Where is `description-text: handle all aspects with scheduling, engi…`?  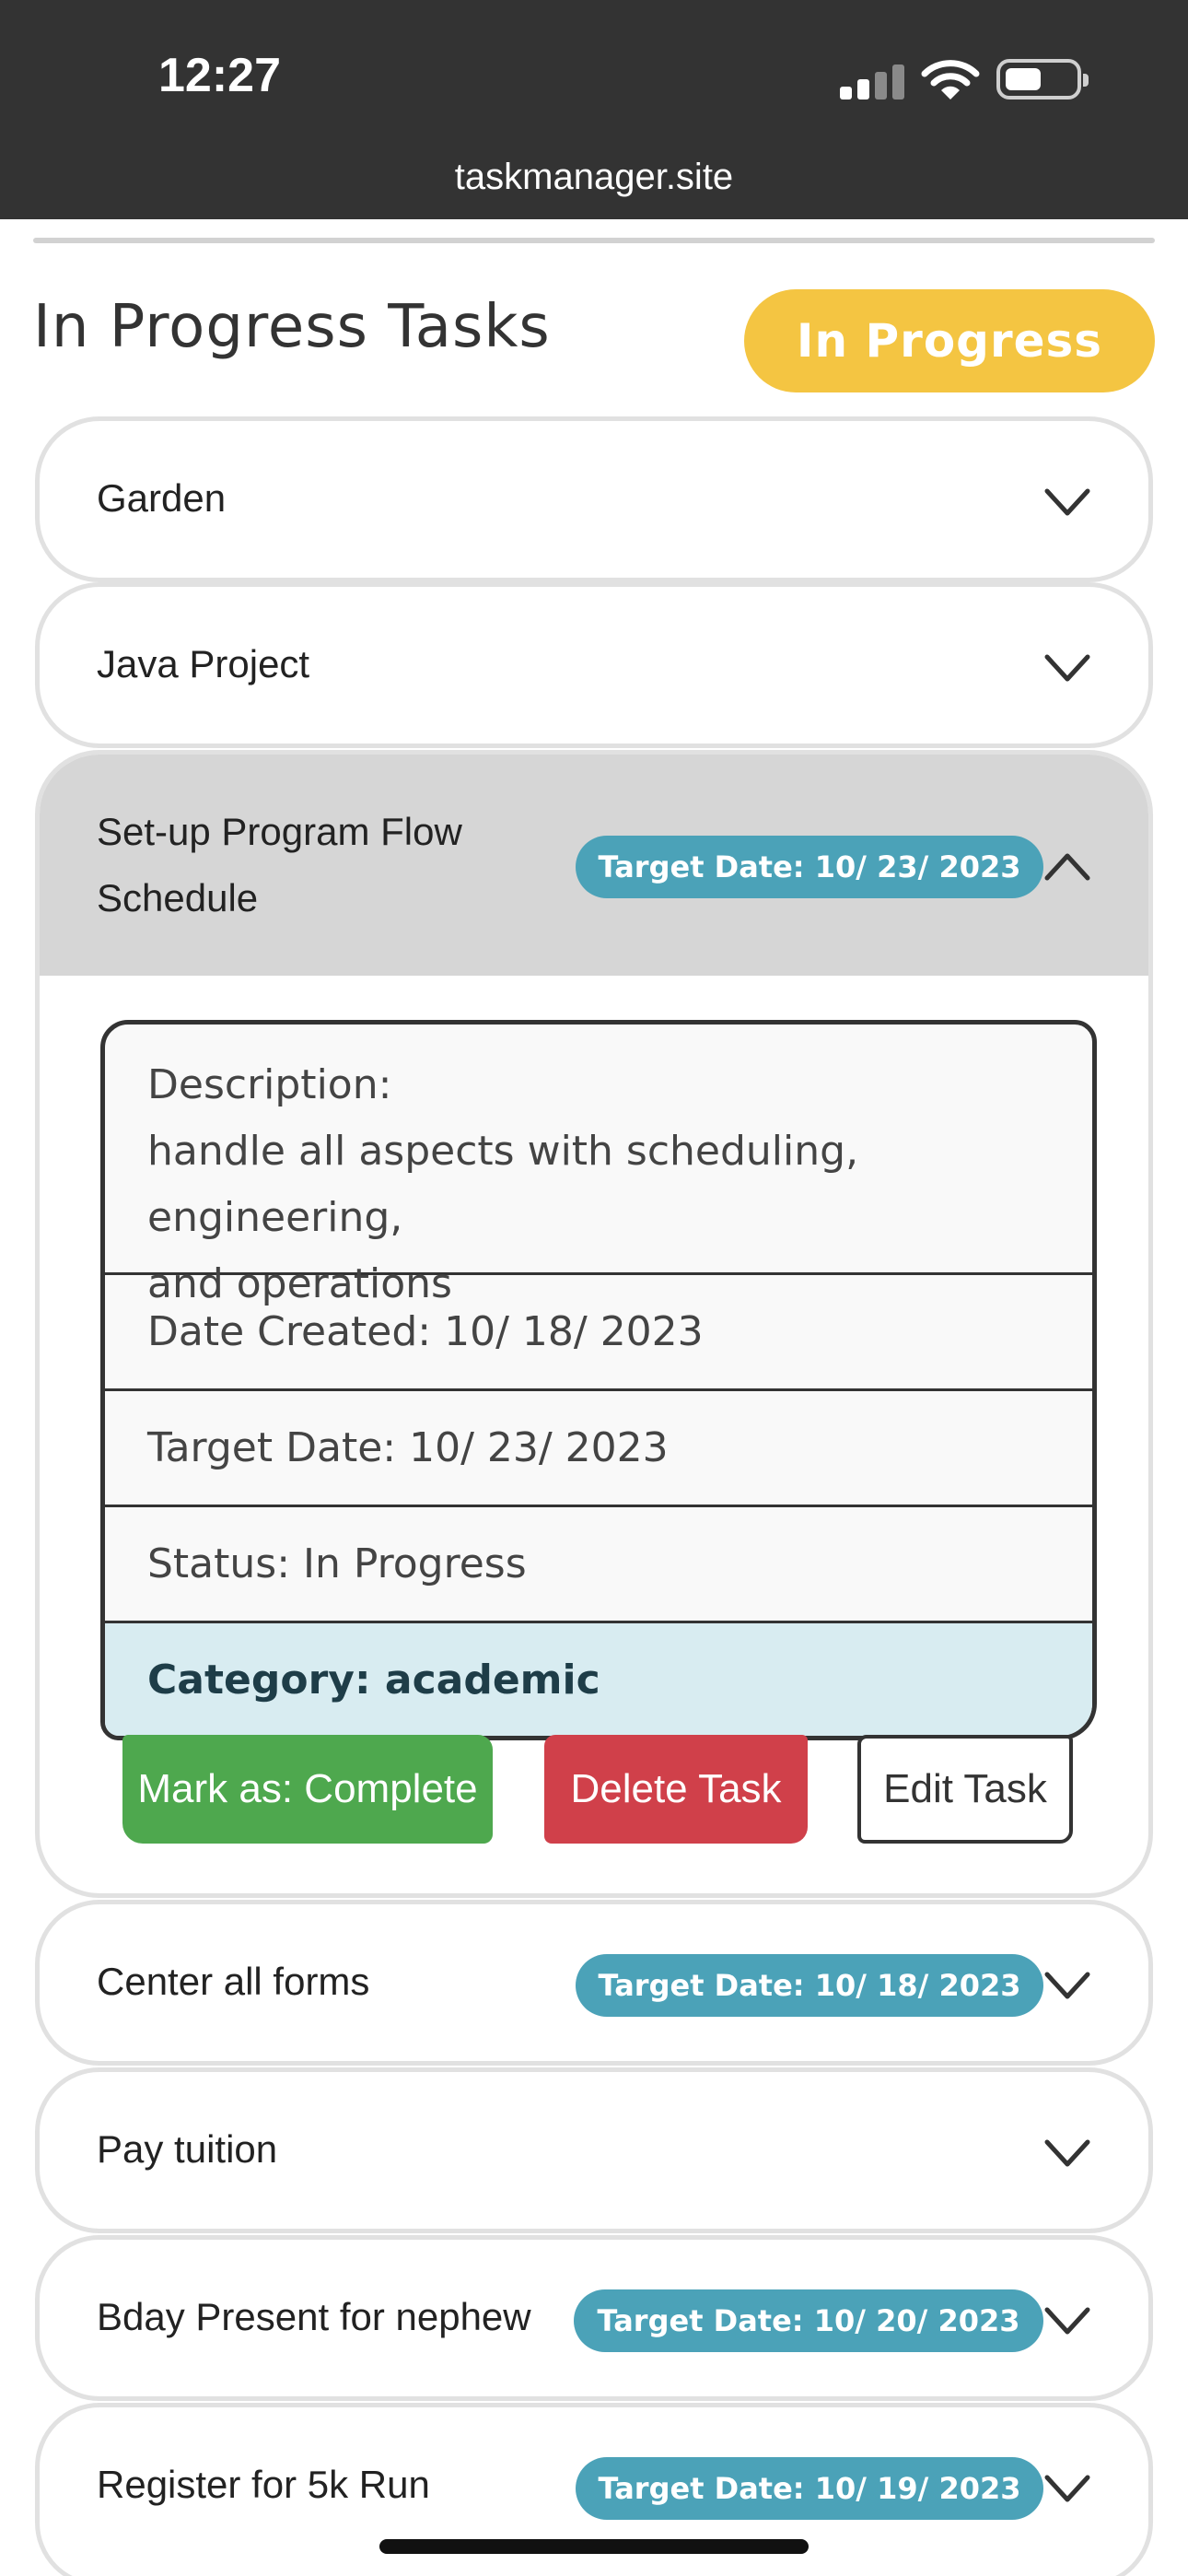 description-text: handle all aspects with scheduling, engi… is located at coordinates (503, 1184).